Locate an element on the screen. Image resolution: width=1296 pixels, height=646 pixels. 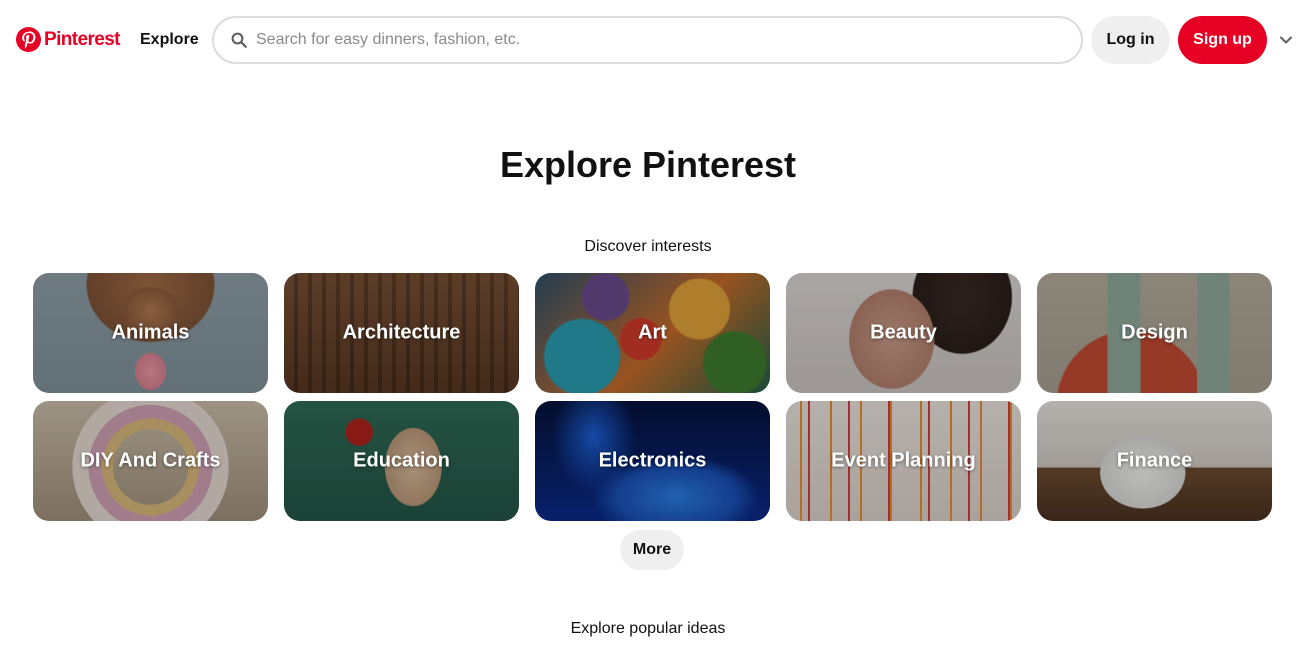
more-button: More is located at coordinates (652, 550).